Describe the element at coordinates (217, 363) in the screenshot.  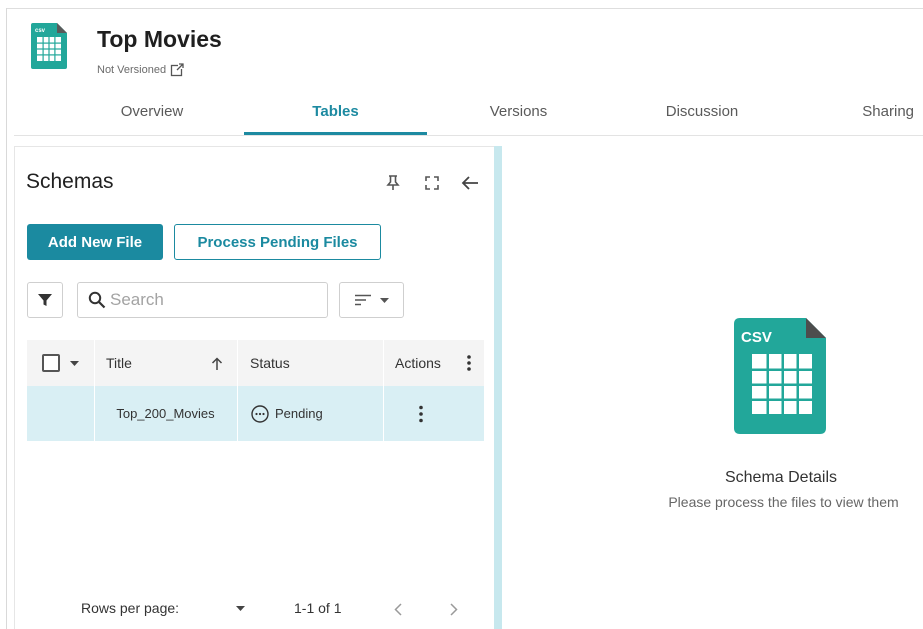
I see `sort-arrow-up-icon` at that location.